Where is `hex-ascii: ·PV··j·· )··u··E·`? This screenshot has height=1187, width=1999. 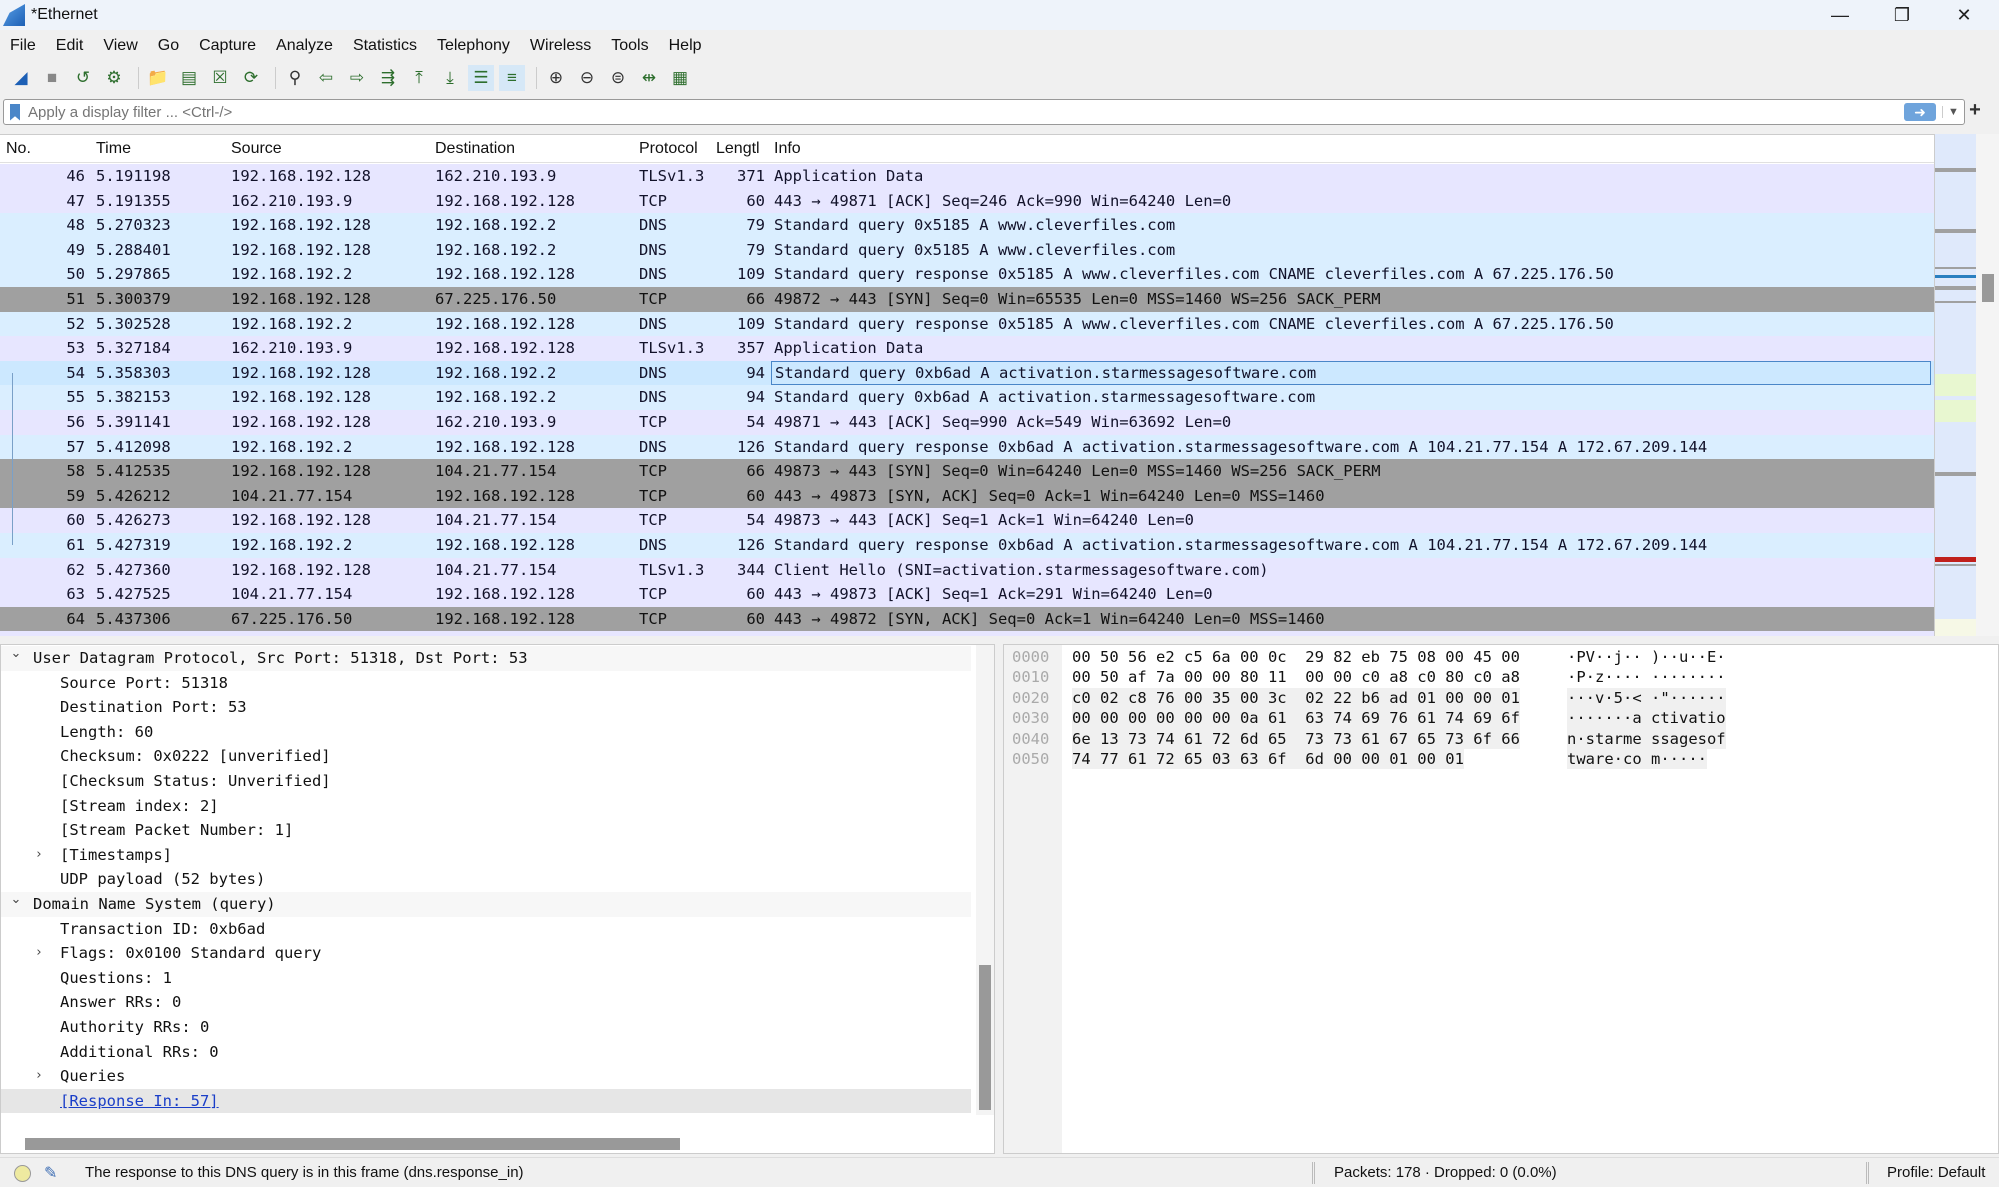
hex-ascii: ·PV··j·· )··u··E· is located at coordinates (1646, 657).